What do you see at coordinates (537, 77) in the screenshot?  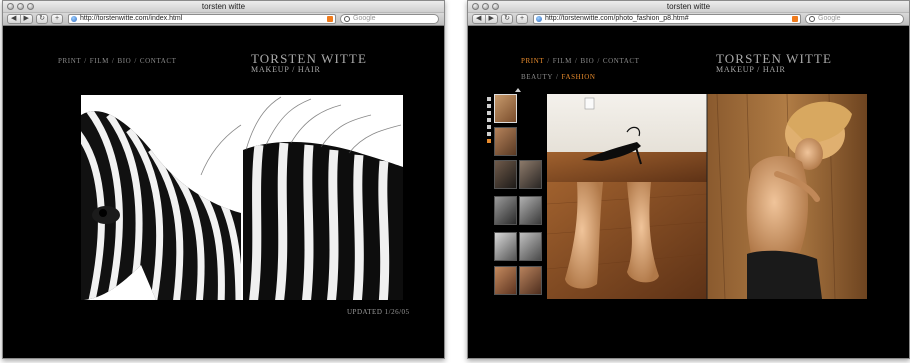 I see `subnav-beauty: BEAUTY` at bounding box center [537, 77].